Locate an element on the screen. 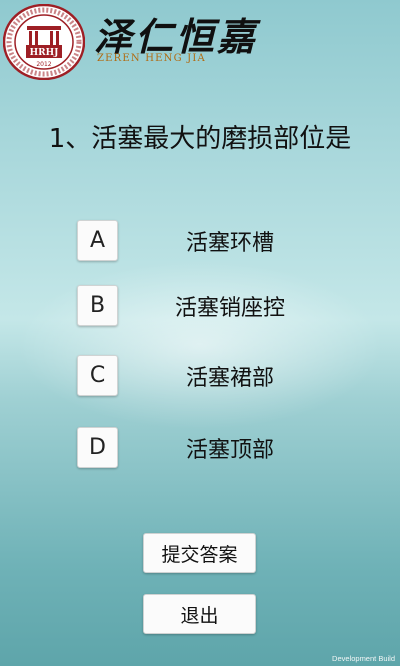 Image resolution: width=400 pixels, height=666 pixels. option-a-button: A is located at coordinates (97, 240).